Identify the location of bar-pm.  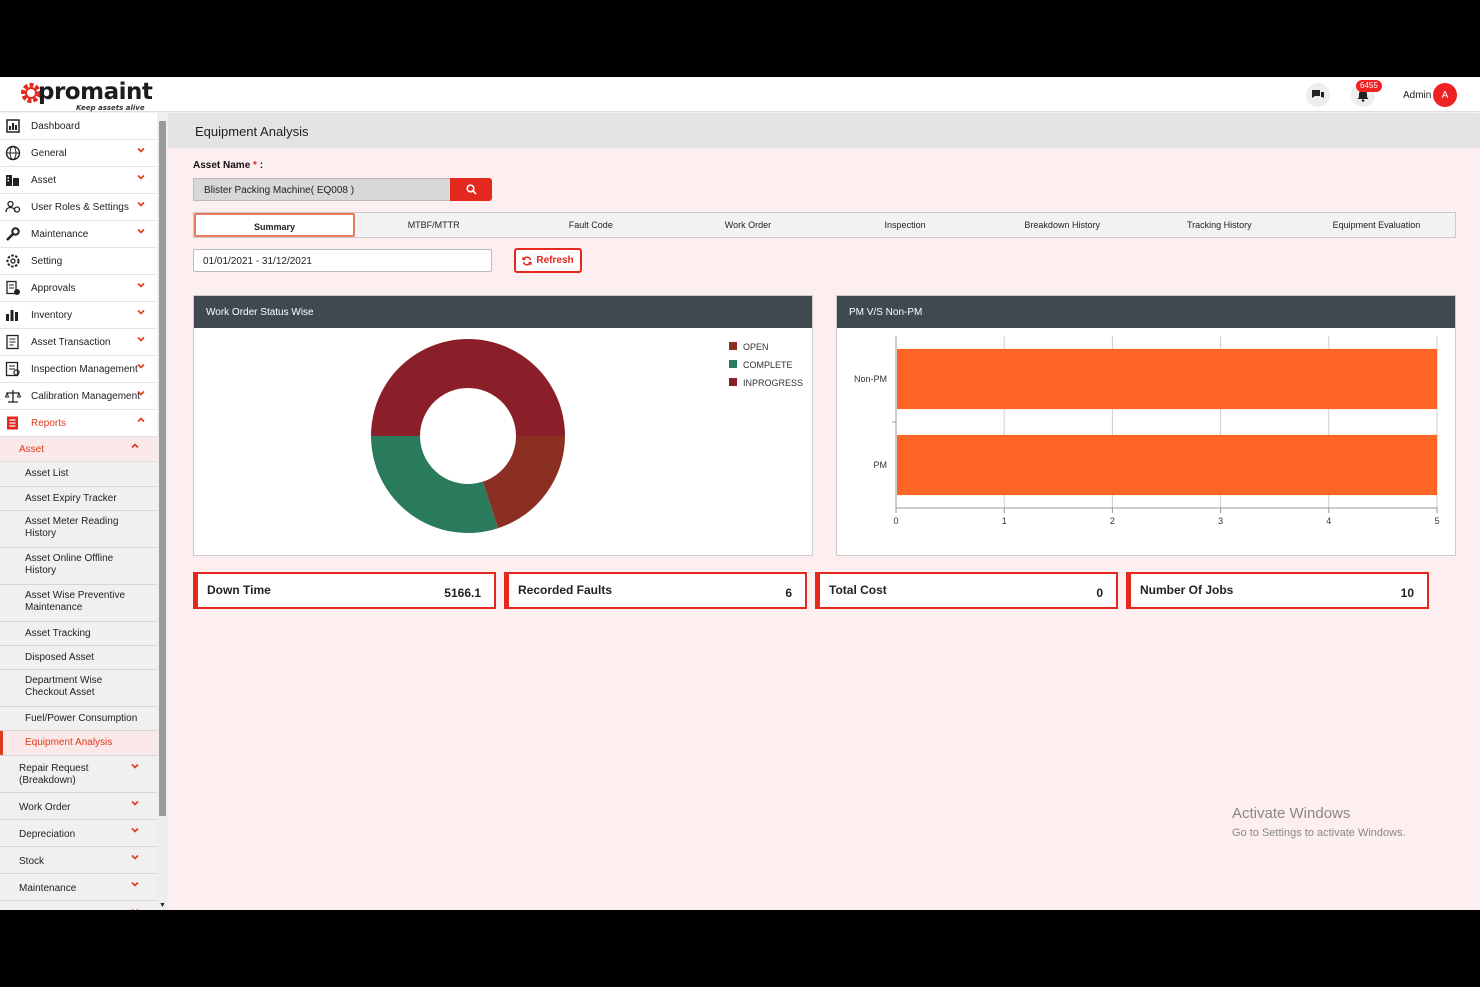
(1167, 465).